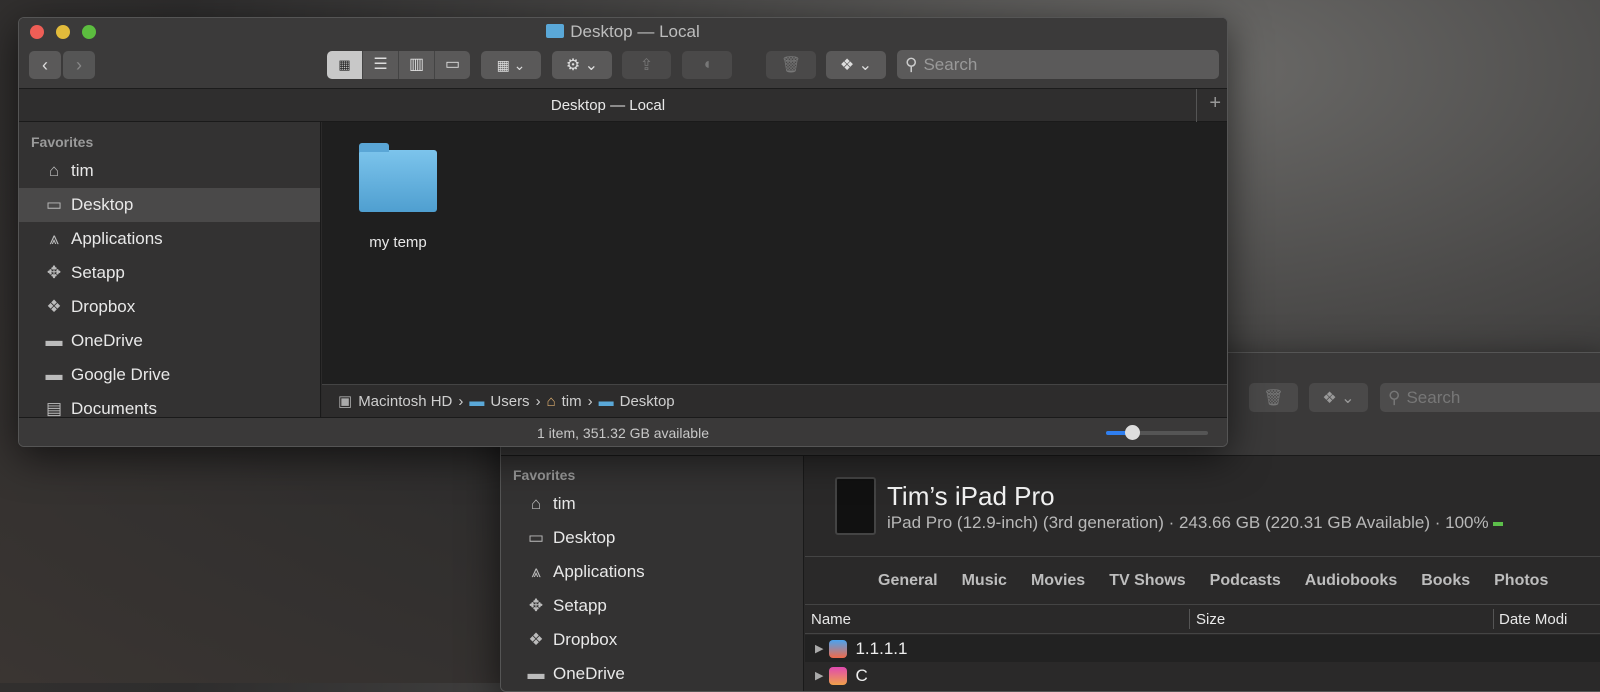  Describe the element at coordinates (380, 65) in the screenshot. I see `list-view-button: ☰` at that location.